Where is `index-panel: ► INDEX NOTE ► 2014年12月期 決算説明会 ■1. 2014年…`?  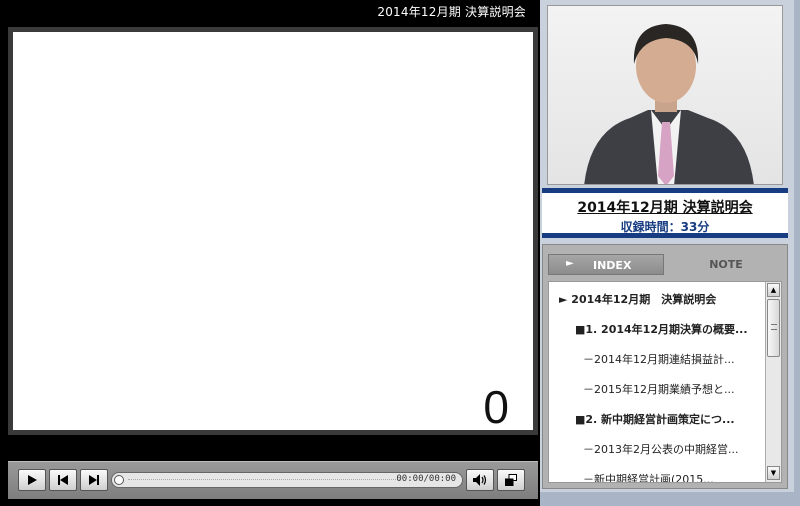
index-panel: ► INDEX NOTE ► 2014年12月期 決算説明会 ■1. 2014年… is located at coordinates (665, 366).